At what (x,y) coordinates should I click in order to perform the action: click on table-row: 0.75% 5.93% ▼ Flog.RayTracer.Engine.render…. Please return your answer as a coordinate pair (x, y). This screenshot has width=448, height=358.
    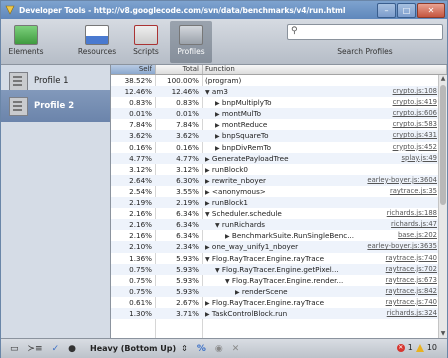
    Looking at the image, I should click on (275, 280).